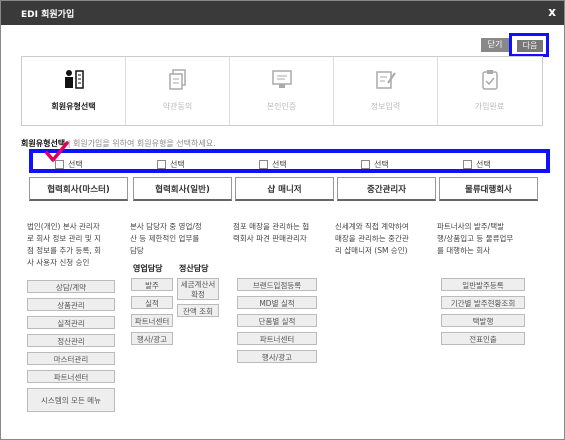 The height and width of the screenshot is (440, 565). Describe the element at coordinates (177, 106) in the screenshot. I see `step-label: 약관동의` at that location.